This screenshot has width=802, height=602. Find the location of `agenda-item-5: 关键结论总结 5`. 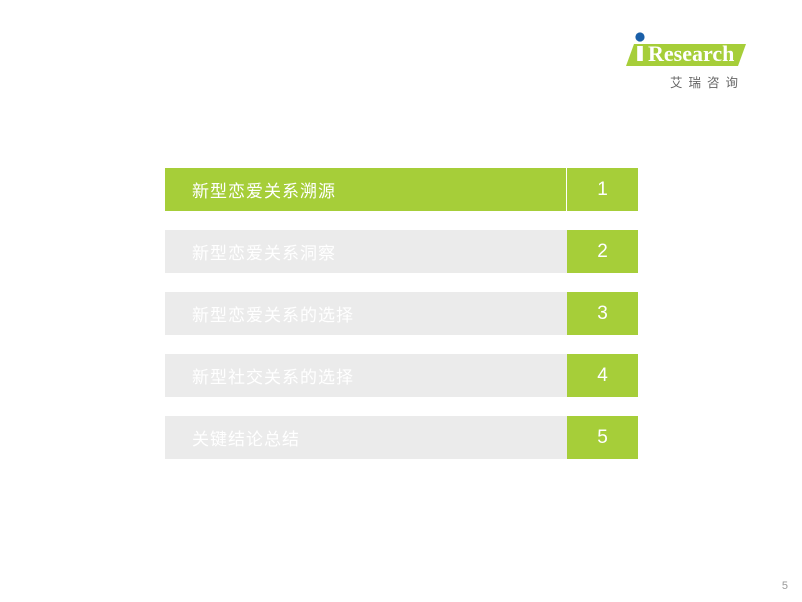

agenda-item-5: 关键结论总结 5 is located at coordinates (401, 437).